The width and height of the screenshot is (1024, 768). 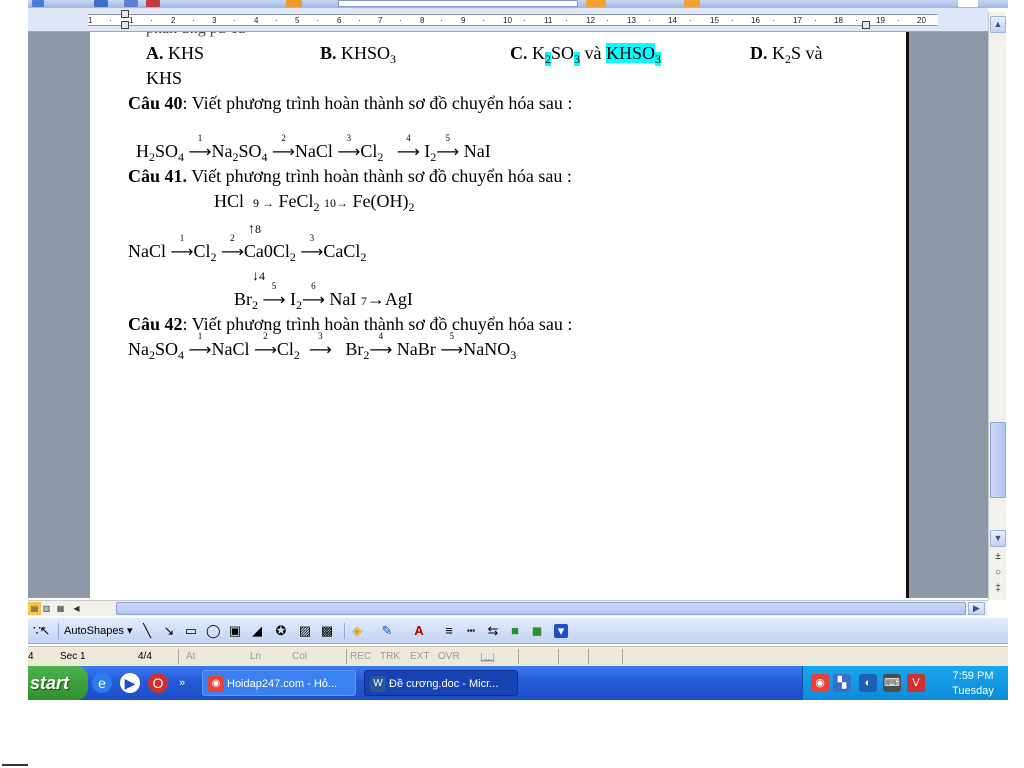 What do you see at coordinates (182, 247) in the screenshot?
I see `q41-arrow-1: 1 ⟶` at bounding box center [182, 247].